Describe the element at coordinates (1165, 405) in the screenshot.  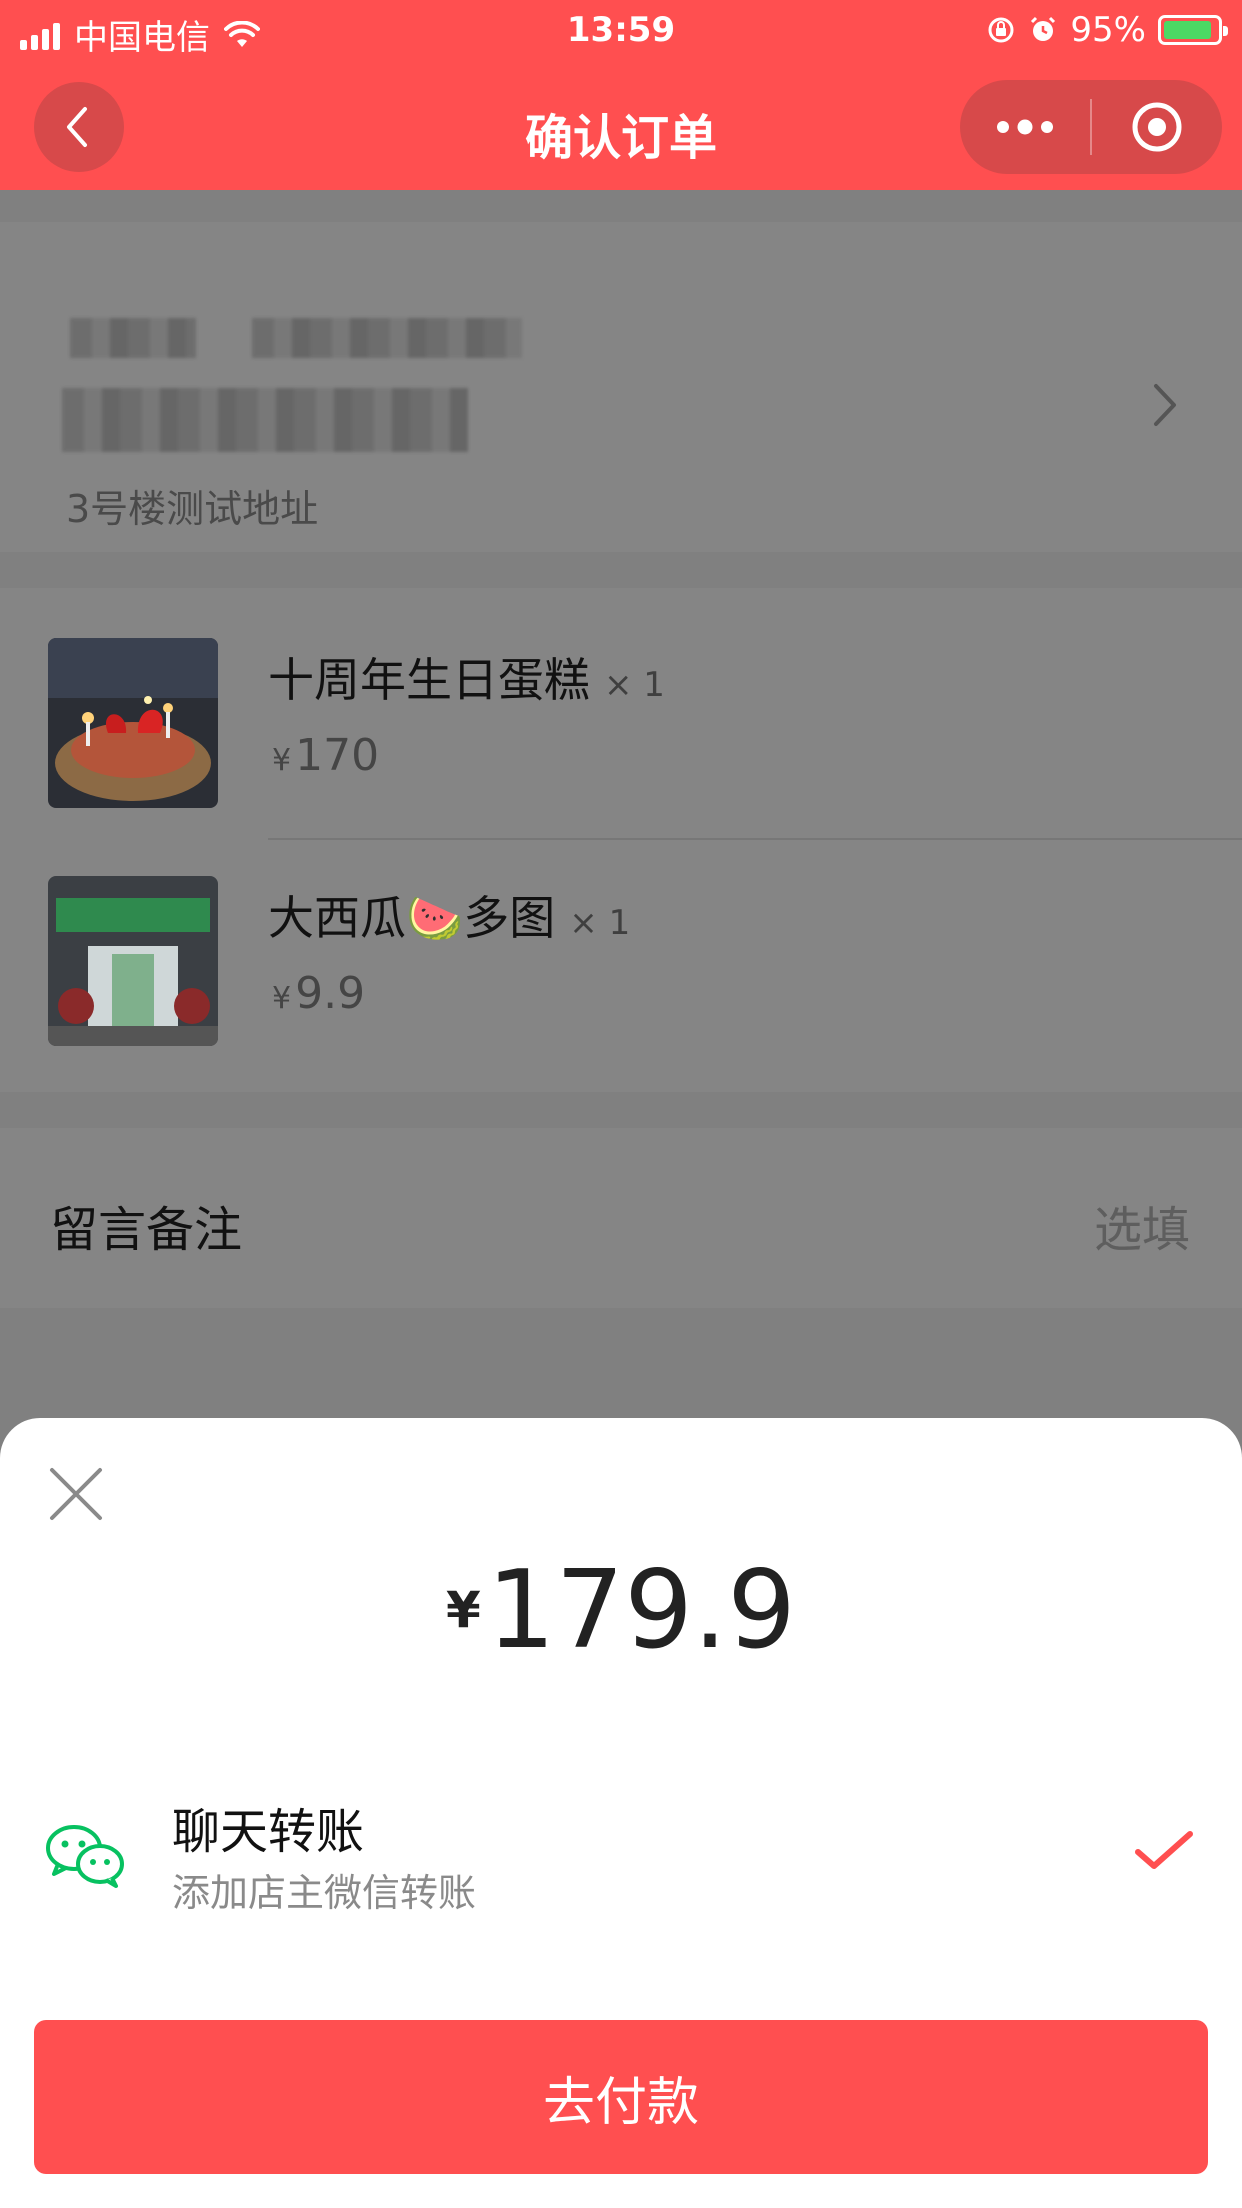
I see `chevron-right-icon` at that location.